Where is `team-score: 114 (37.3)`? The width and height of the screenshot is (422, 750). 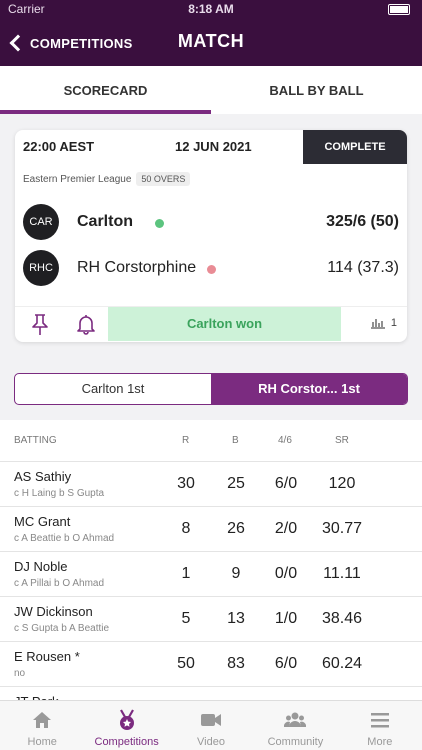
team-score: 114 (37.3) is located at coordinates (363, 267).